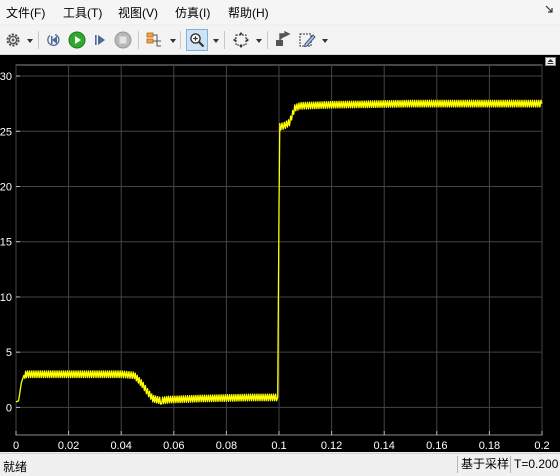 The height and width of the screenshot is (476, 560). Describe the element at coordinates (82, 13) in the screenshot. I see `menu-tools: 工具(T)` at that location.